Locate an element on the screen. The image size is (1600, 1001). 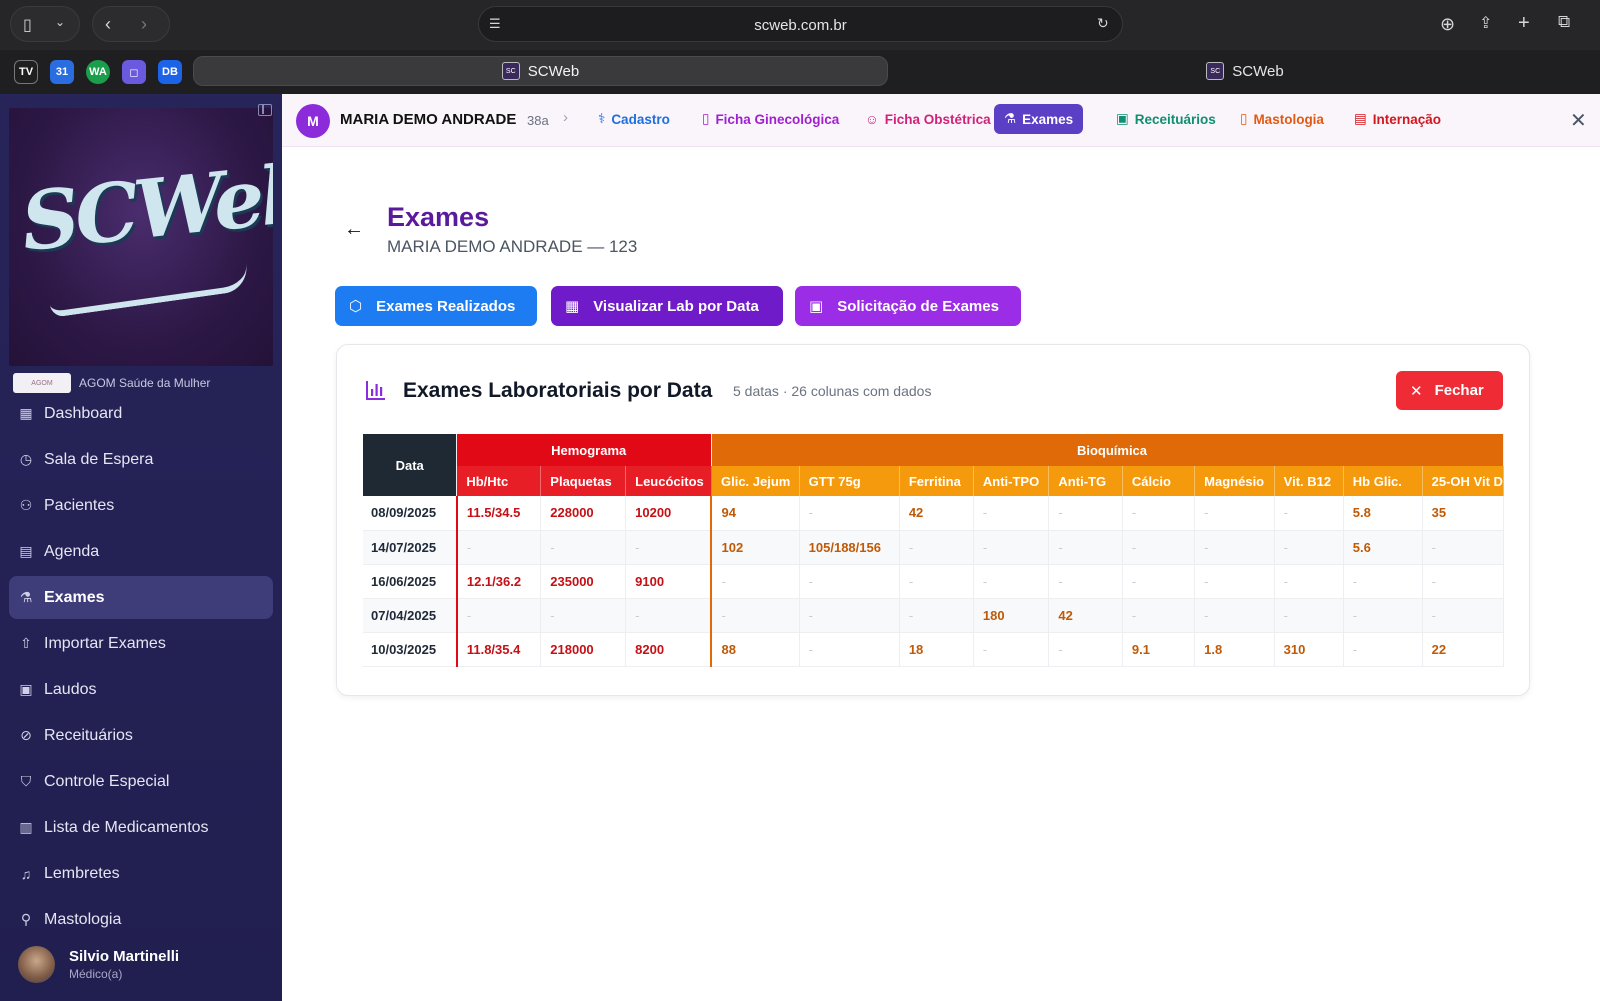
tab-overview-icon: ⧉ is located at coordinates (1564, 22).